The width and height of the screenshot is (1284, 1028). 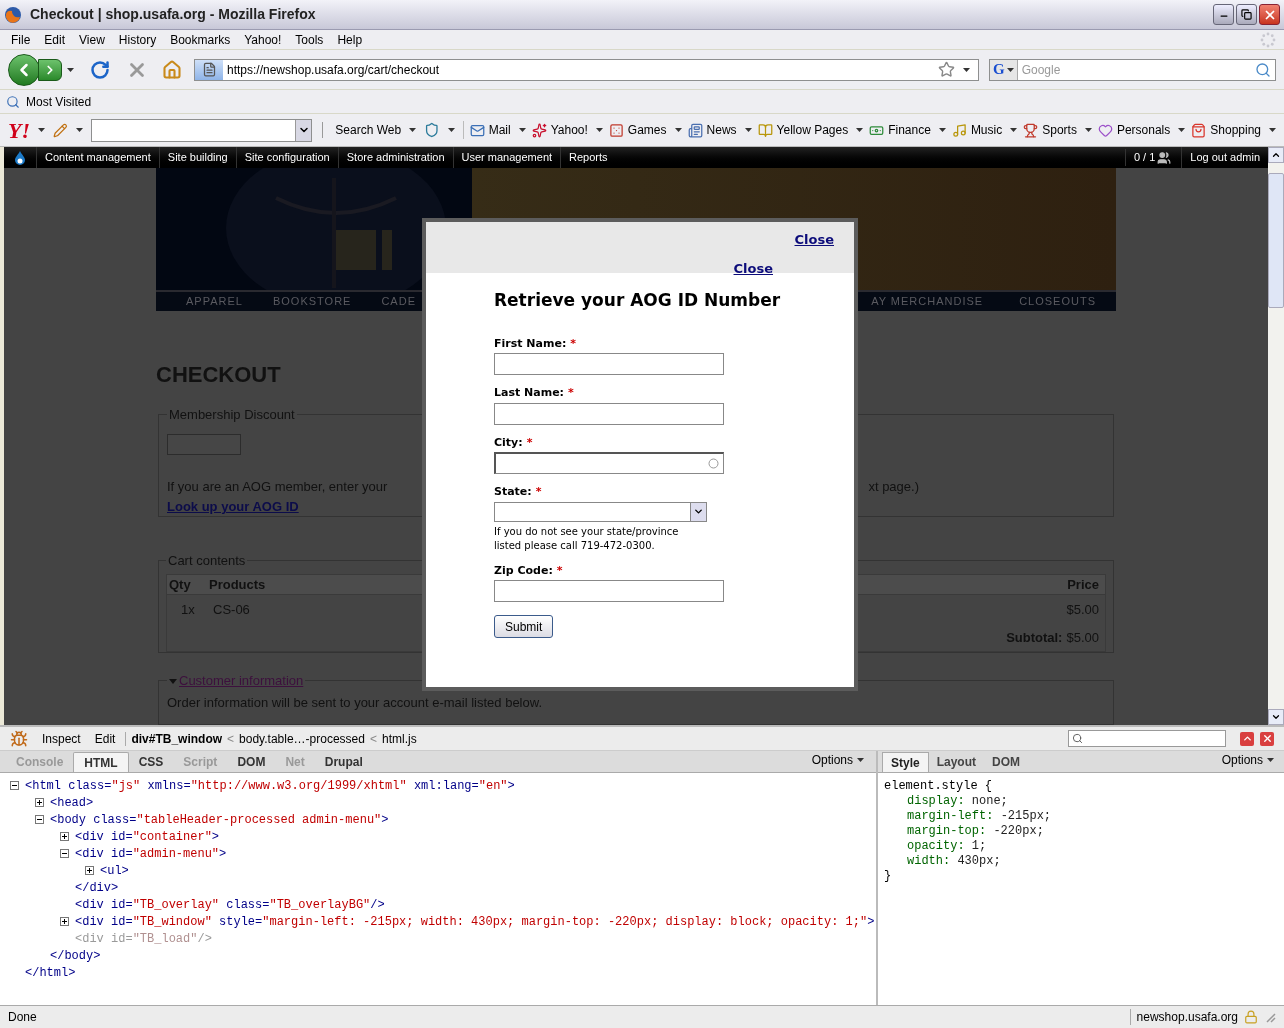 What do you see at coordinates (230, 904) in the screenshot?
I see `code-line: <div id="TB_overlay" class="TB_overlayBG"/>` at bounding box center [230, 904].